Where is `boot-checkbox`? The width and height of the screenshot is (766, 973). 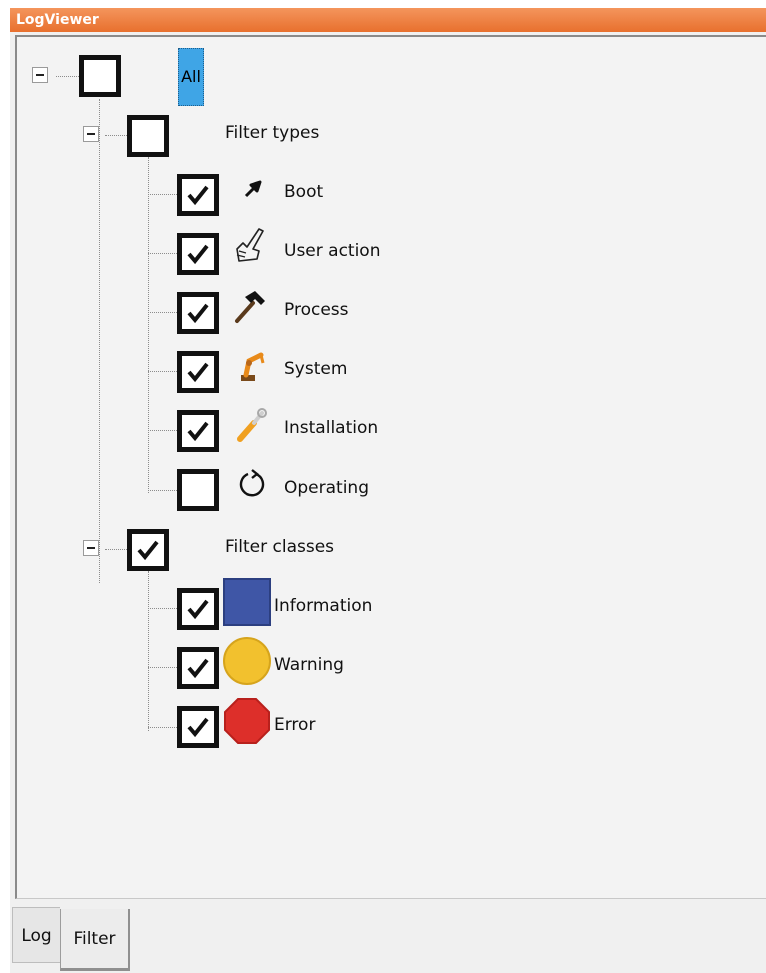 boot-checkbox is located at coordinates (198, 195).